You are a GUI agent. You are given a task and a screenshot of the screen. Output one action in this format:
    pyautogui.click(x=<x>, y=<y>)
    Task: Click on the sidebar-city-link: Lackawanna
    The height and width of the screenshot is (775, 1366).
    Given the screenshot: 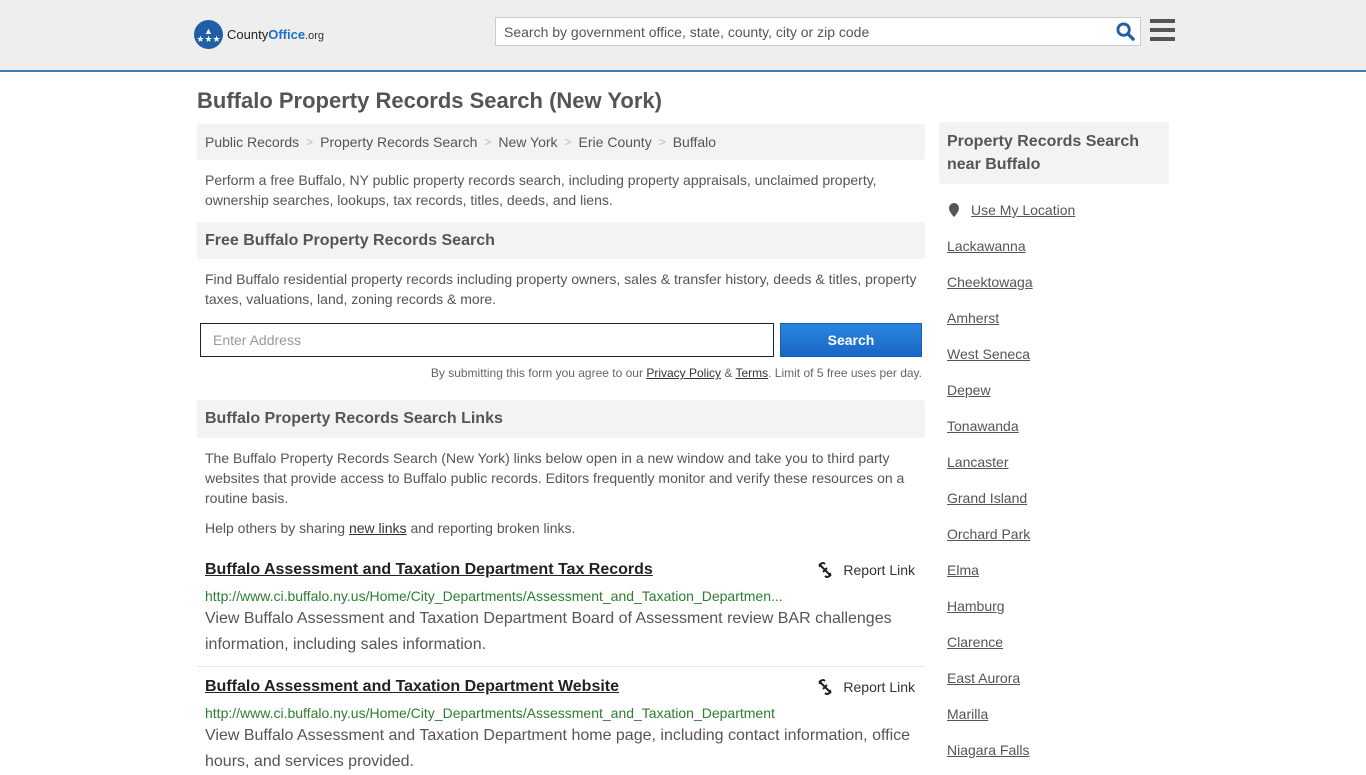 What is the action you would take?
    pyautogui.click(x=1058, y=246)
    